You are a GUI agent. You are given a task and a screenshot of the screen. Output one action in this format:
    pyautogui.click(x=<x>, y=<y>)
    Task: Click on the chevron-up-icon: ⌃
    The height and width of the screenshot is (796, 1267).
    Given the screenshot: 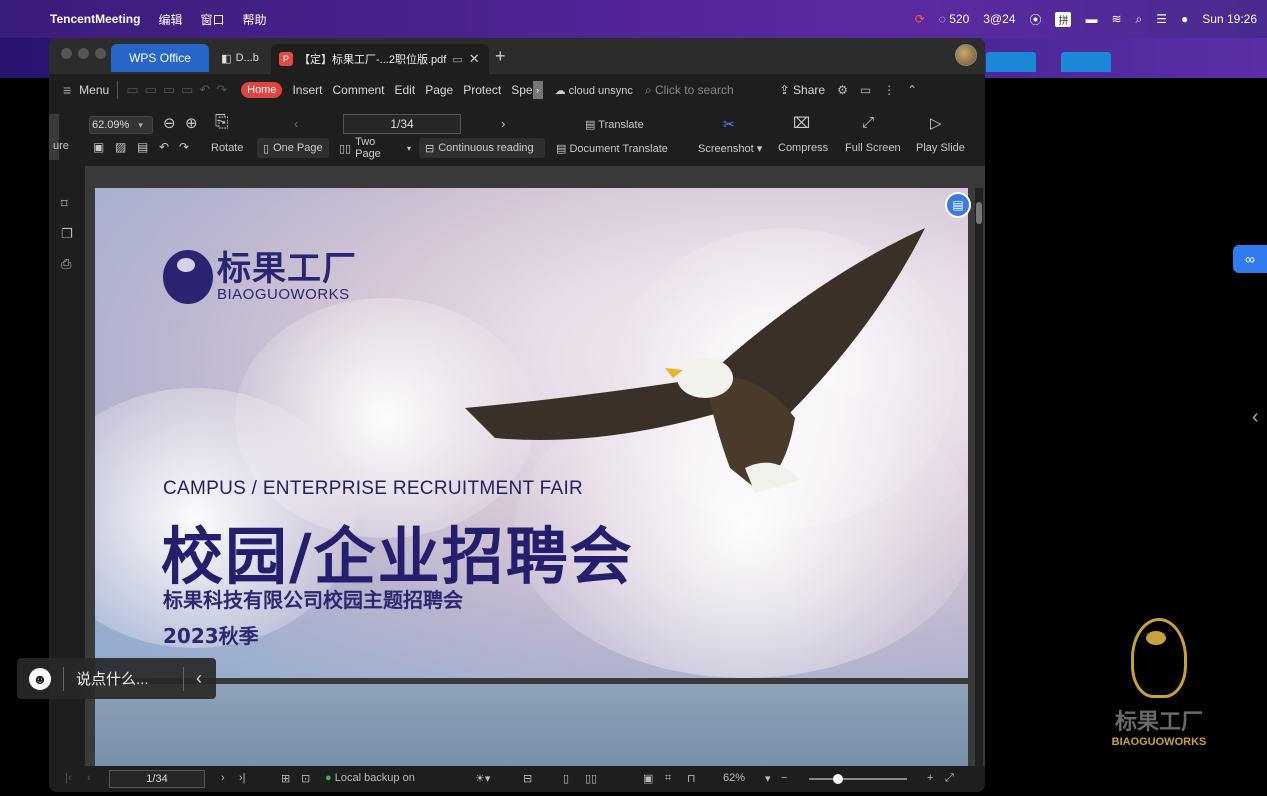 What is the action you would take?
    pyautogui.click(x=912, y=90)
    